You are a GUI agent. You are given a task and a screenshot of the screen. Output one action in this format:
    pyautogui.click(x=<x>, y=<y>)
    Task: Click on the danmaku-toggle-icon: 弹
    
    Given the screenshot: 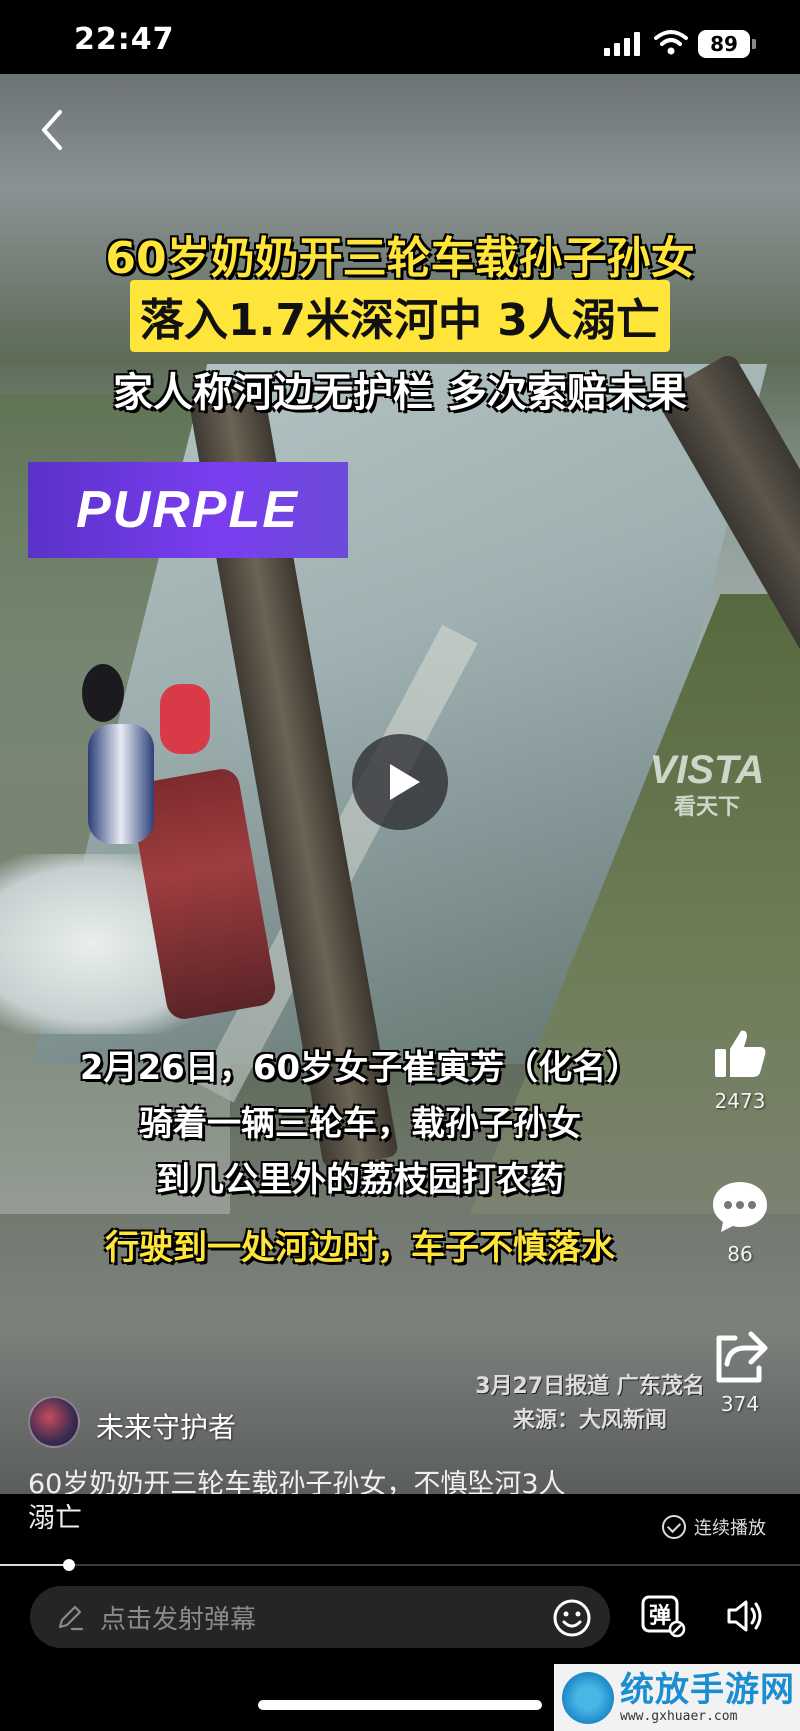 What is the action you would take?
    pyautogui.click(x=663, y=1616)
    